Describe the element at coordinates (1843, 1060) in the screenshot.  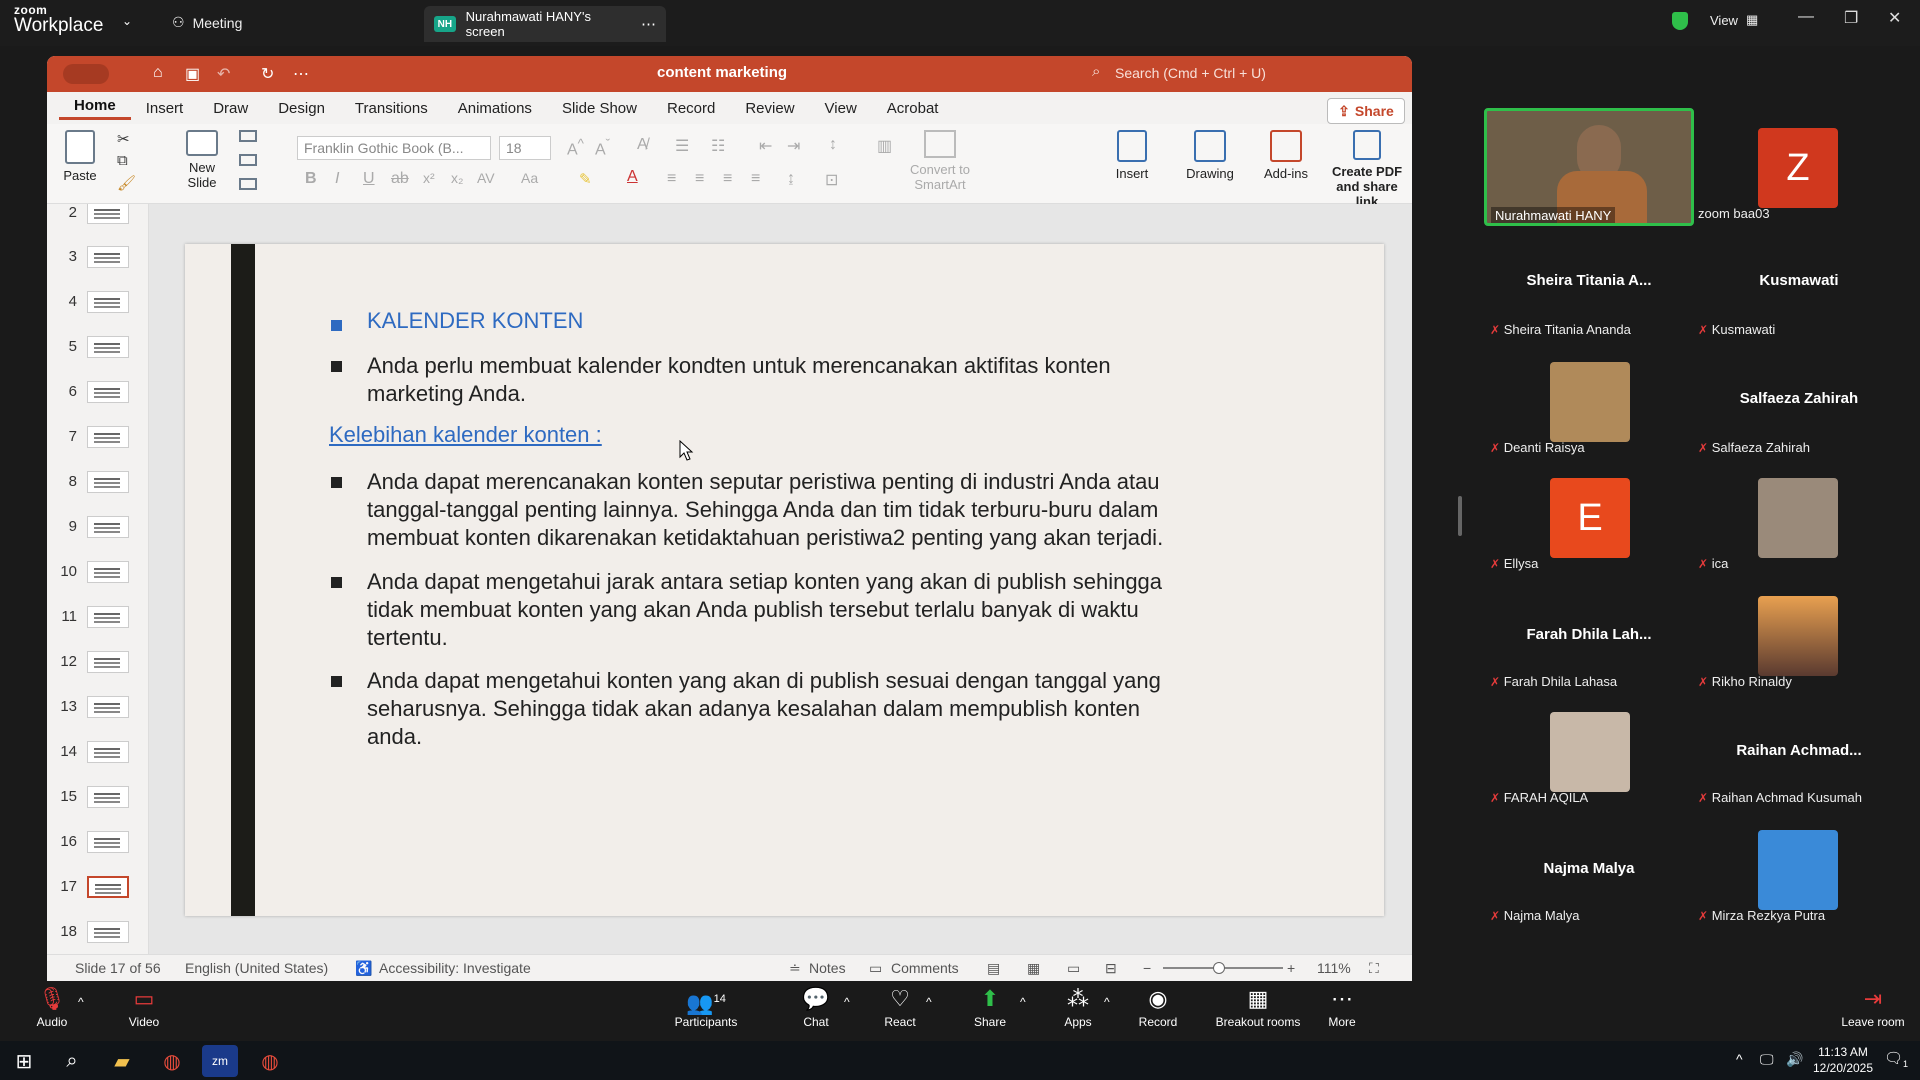
I see `system-clock: 11:13 AM 12/20/2025` at that location.